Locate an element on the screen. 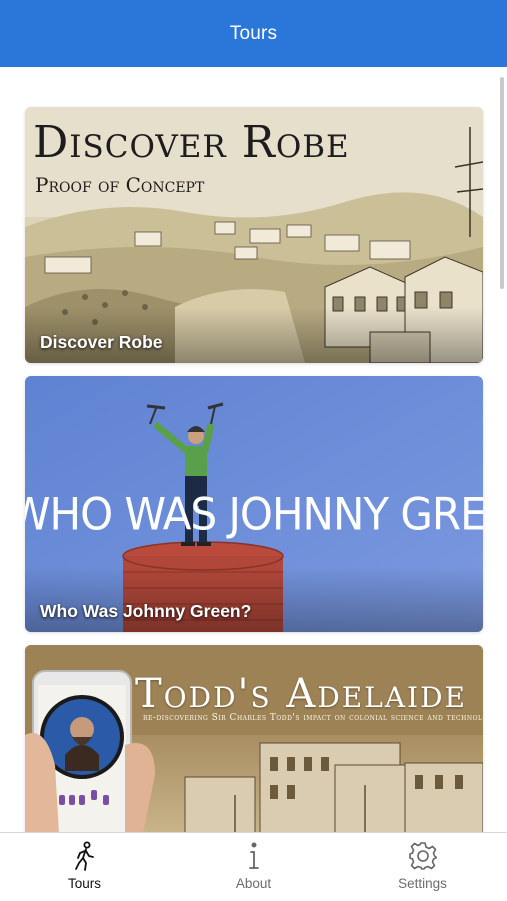 The image size is (507, 901). card-art-title: Discover Robe is located at coordinates (191, 142).